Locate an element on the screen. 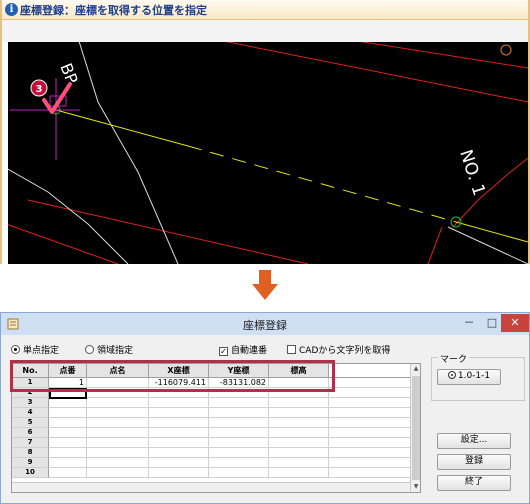 The width and height of the screenshot is (530, 504). title-bar: 座標登録 － □ ✕ is located at coordinates (265, 324).